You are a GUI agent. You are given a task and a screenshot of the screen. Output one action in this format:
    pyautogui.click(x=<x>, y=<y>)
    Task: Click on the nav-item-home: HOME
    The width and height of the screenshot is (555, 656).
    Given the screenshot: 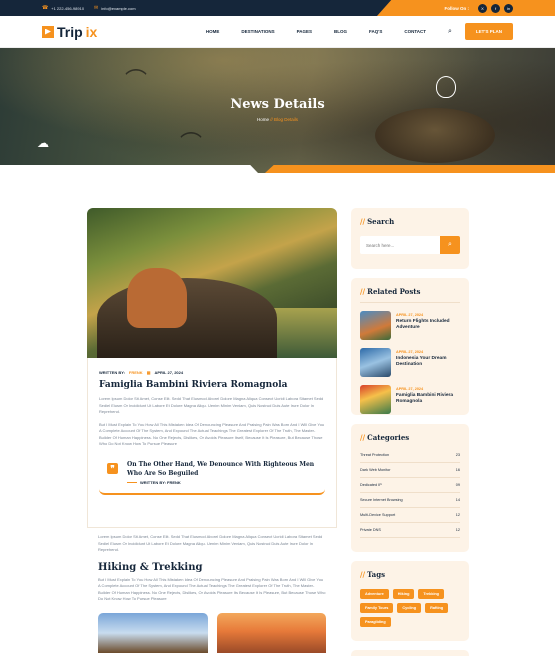 What is the action you would take?
    pyautogui.click(x=213, y=31)
    